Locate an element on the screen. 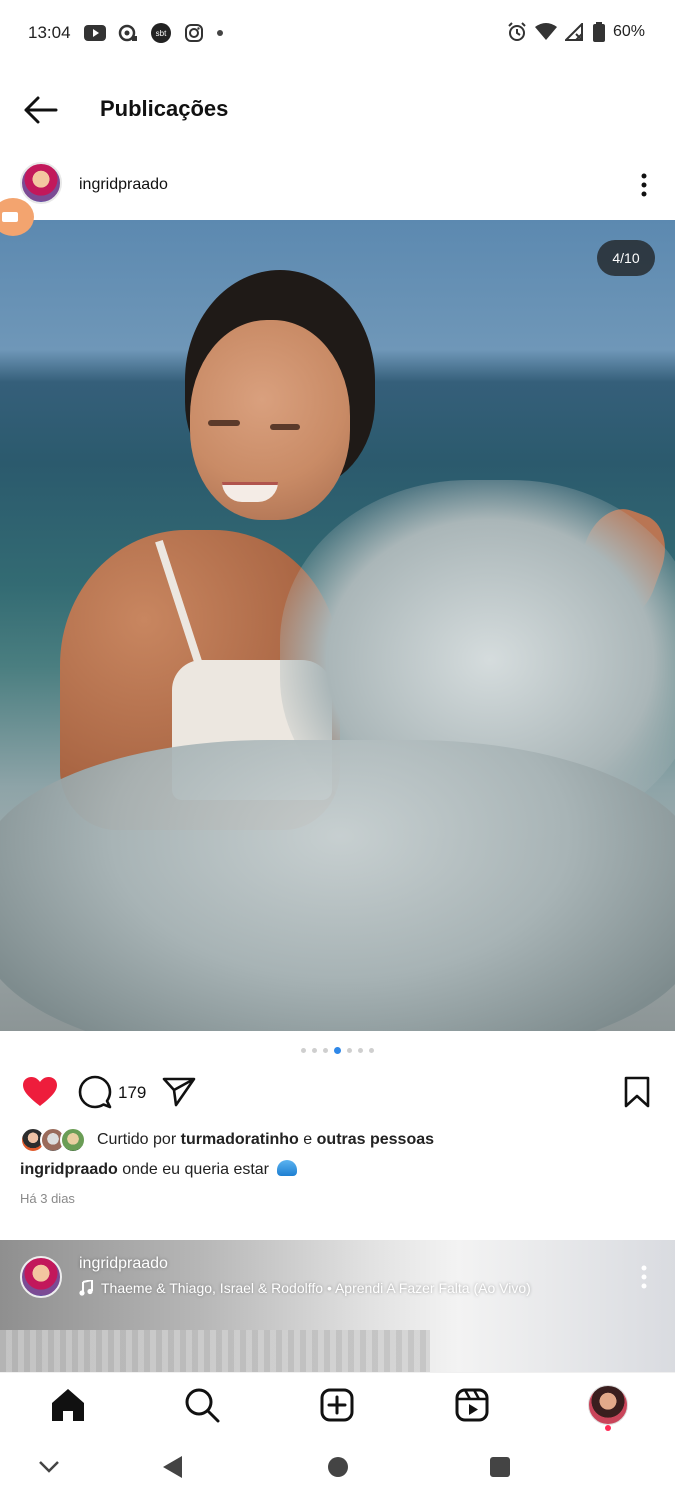  wave-emoji-icon is located at coordinates (287, 1168).